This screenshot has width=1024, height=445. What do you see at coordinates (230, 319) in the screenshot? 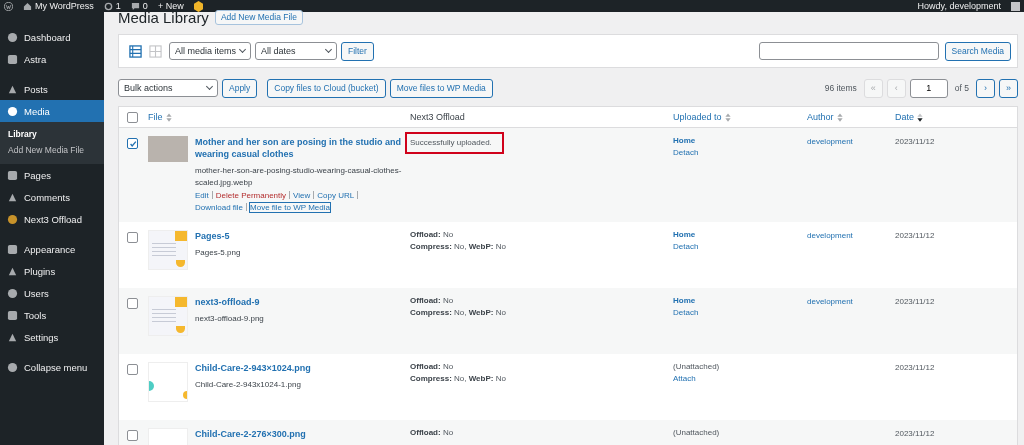
I see `file-name: next3-offload-9.png` at bounding box center [230, 319].